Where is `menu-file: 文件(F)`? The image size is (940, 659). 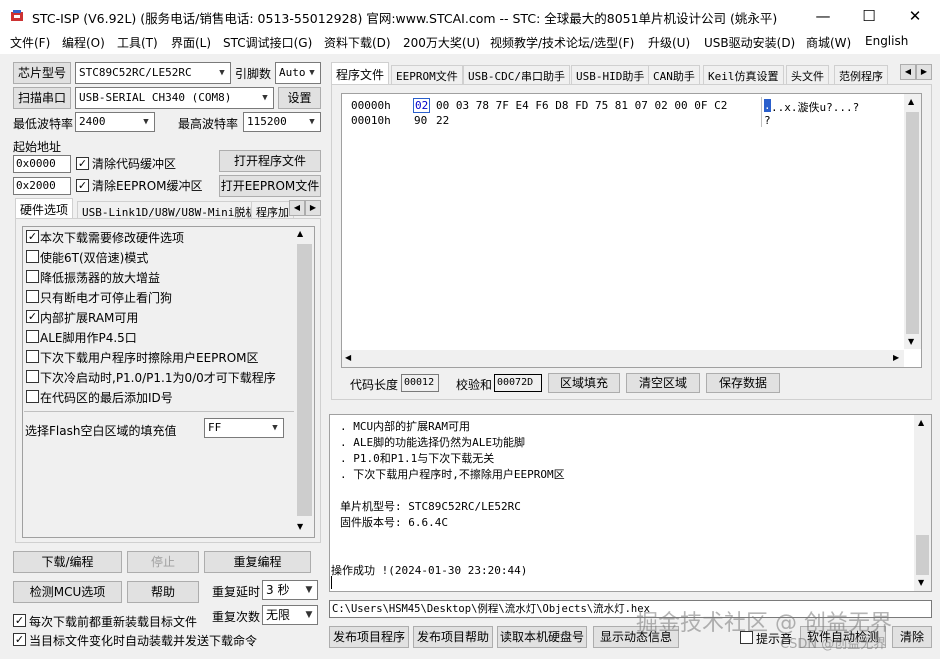
menu-file: 文件(F) is located at coordinates (30, 42).